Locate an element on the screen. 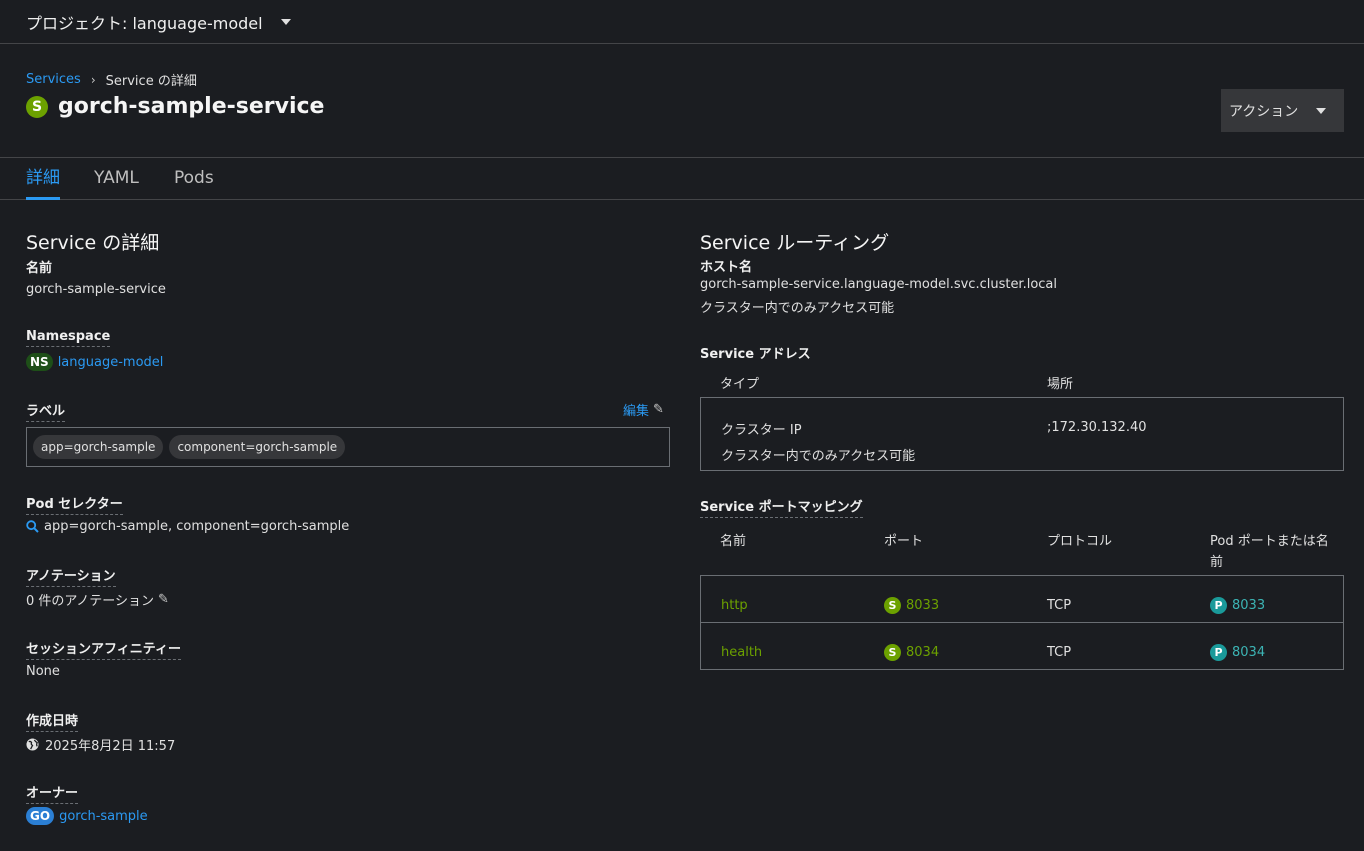 This screenshot has height=851, width=1364. address-type-value: クラスター IP is located at coordinates (761, 430).